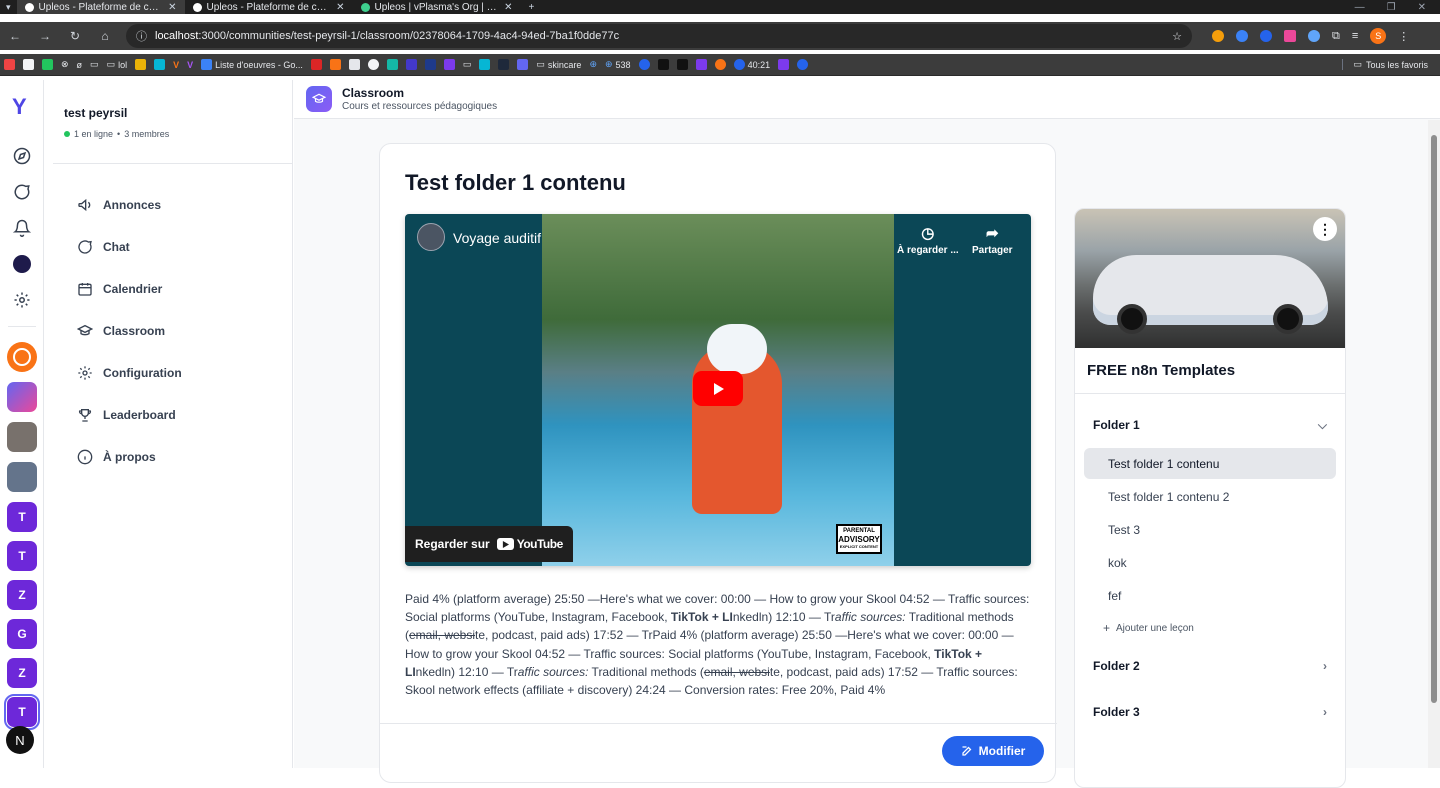 The image size is (1440, 788). What do you see at coordinates (22, 192) in the screenshot?
I see `chat-bubble-icon` at bounding box center [22, 192].